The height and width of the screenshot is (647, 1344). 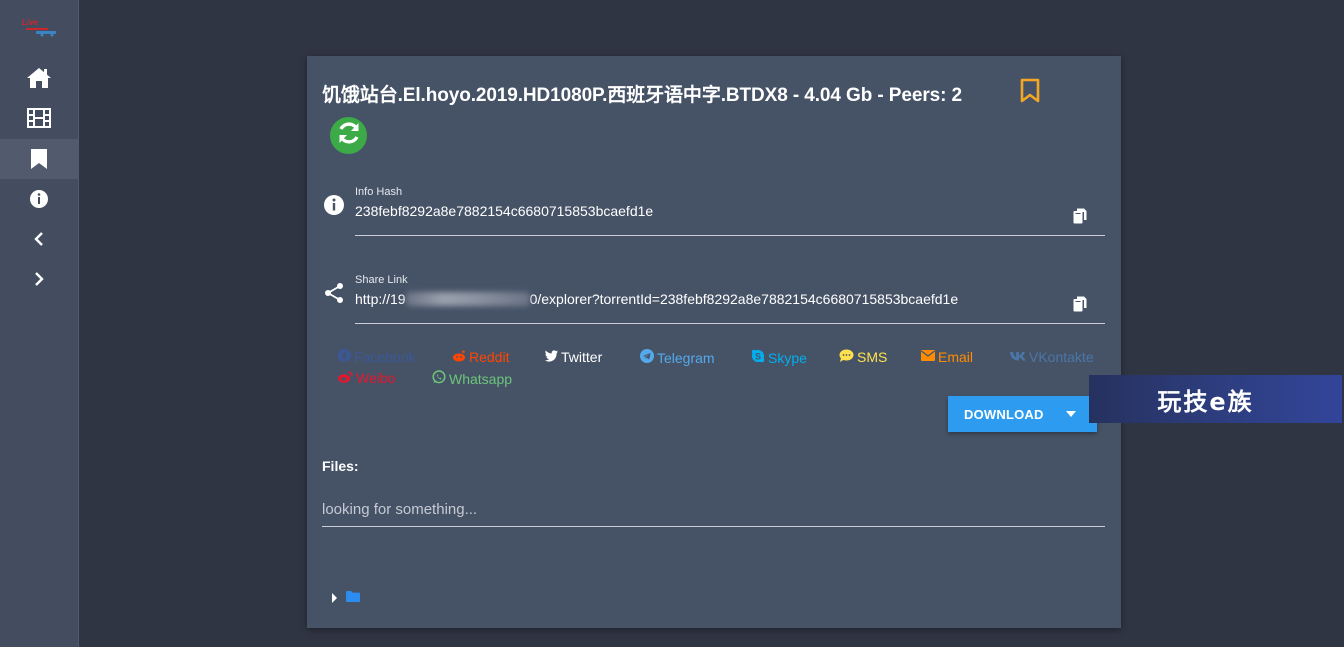 I want to click on expand-caret-icon, so click(x=334, y=598).